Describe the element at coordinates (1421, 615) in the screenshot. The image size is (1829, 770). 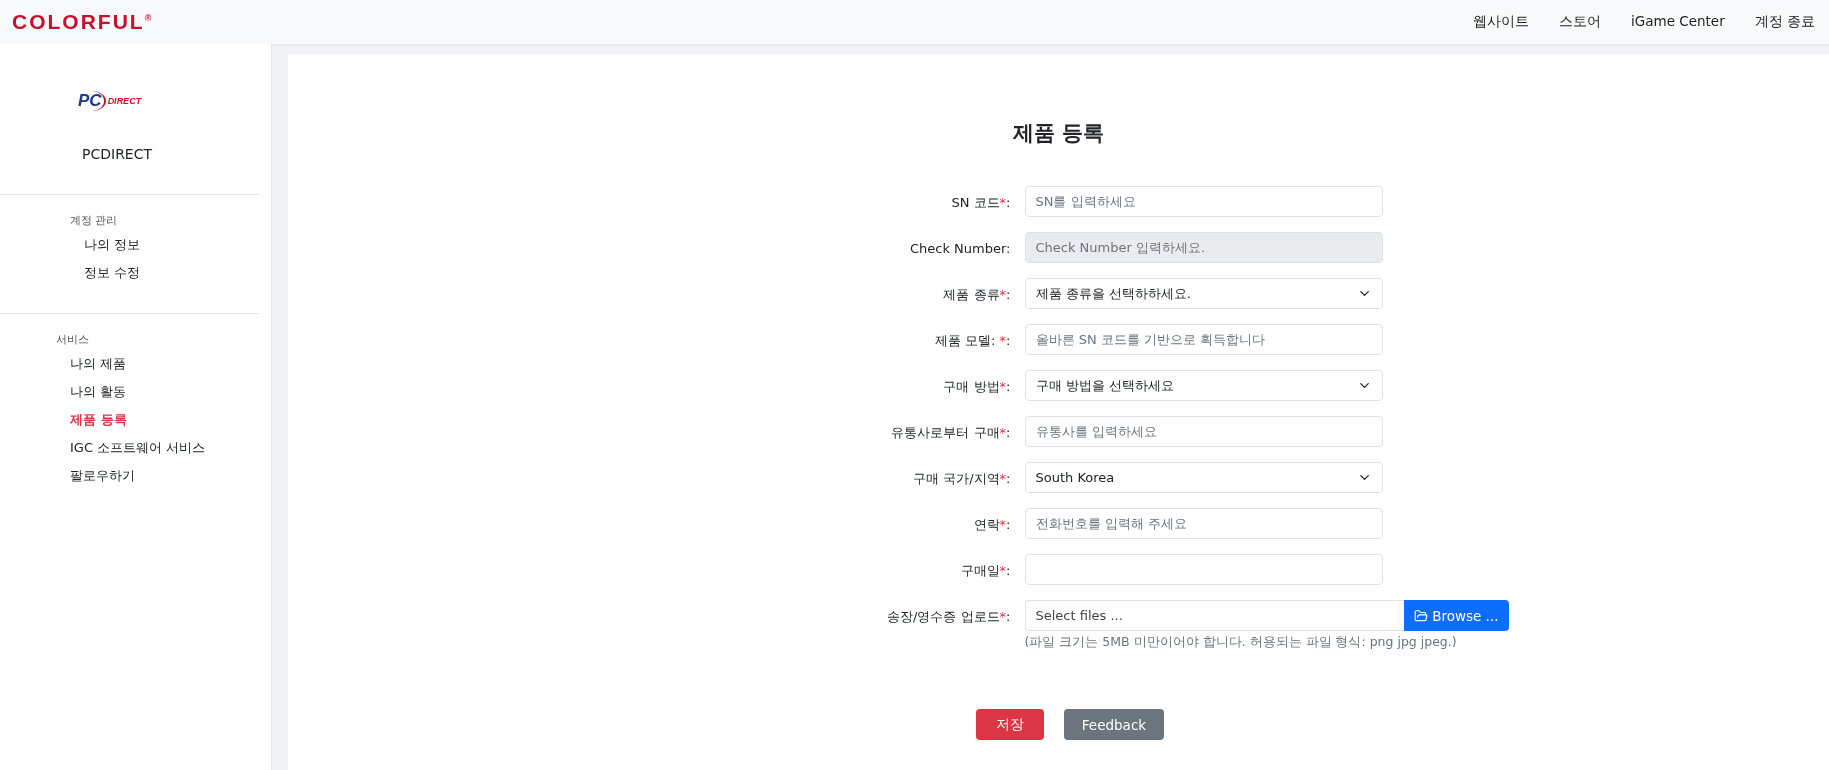
I see `folder-icon` at that location.